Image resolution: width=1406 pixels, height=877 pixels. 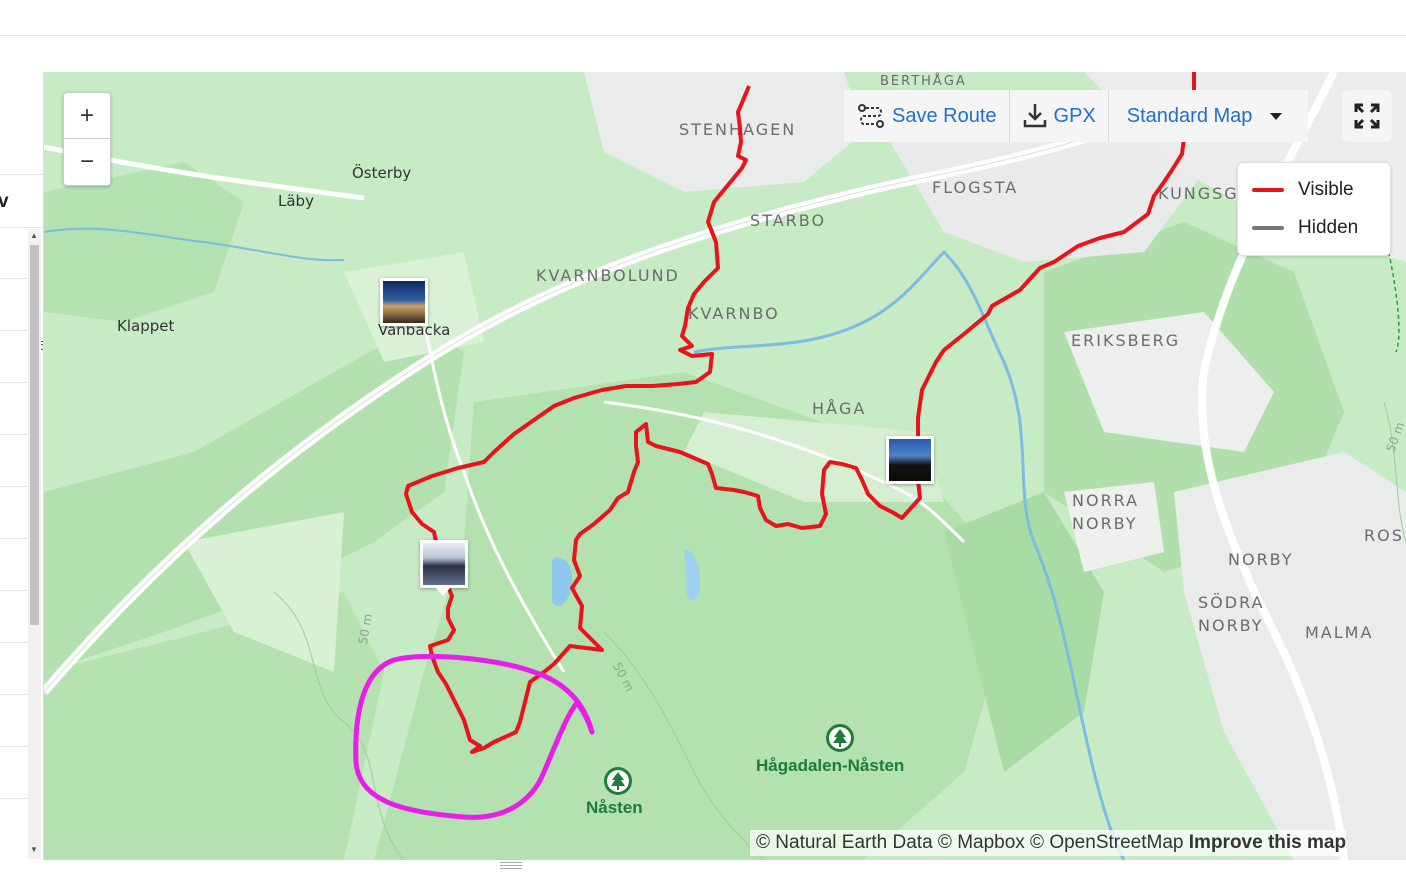 What do you see at coordinates (87, 115) in the screenshot?
I see `zoom-in-button: +` at bounding box center [87, 115].